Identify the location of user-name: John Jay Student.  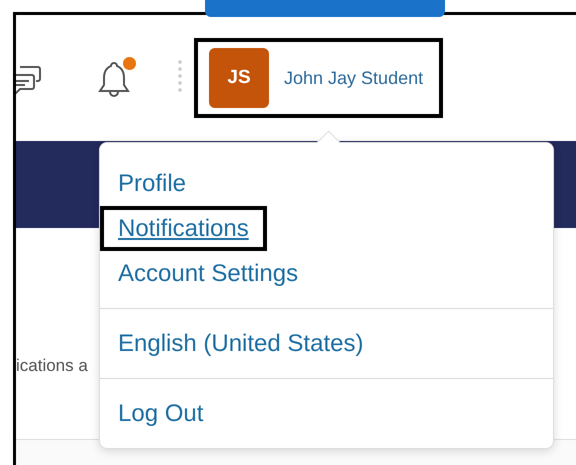
(354, 78).